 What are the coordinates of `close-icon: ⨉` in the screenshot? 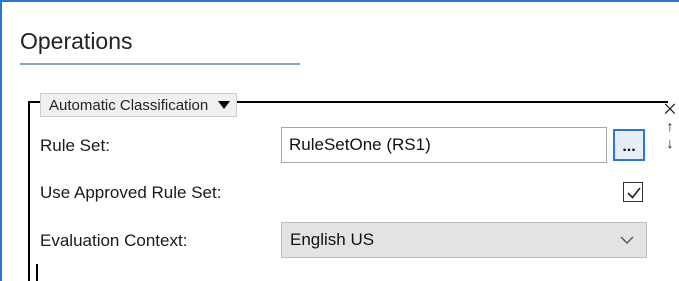 It's located at (670, 109).